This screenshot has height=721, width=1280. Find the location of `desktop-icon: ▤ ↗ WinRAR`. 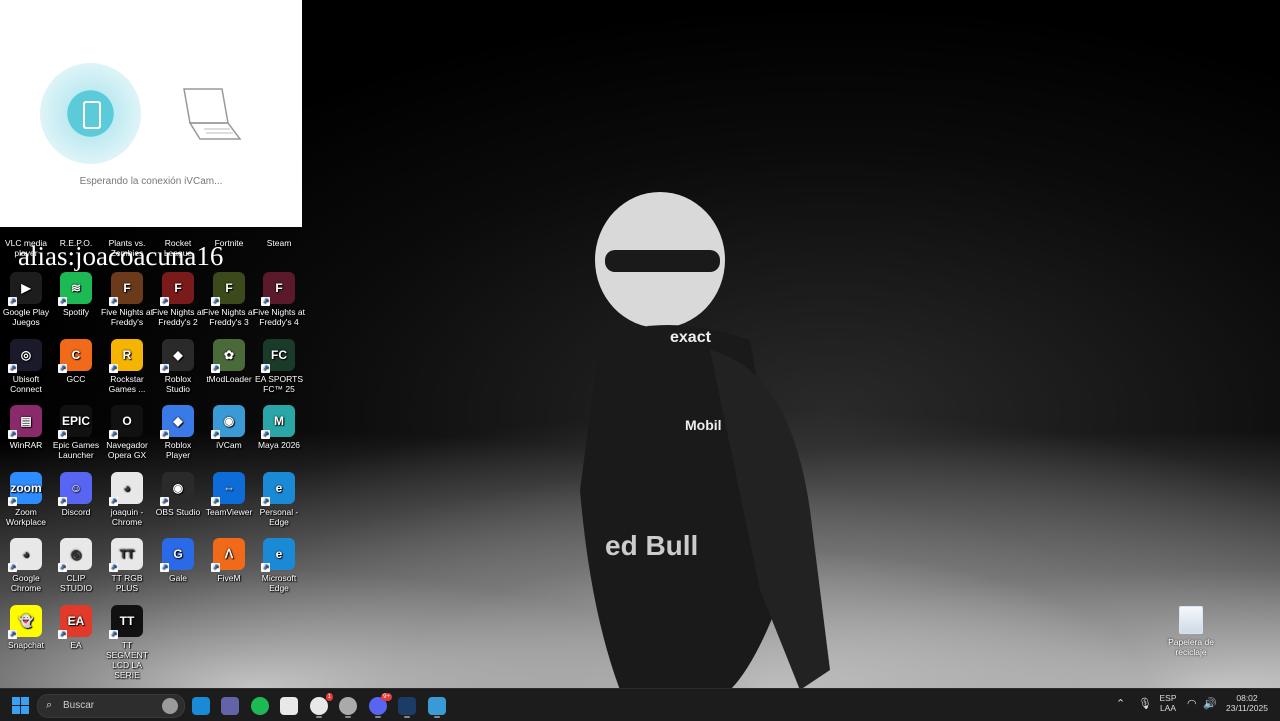

desktop-icon: ▤ ↗ WinRAR is located at coordinates (26, 427).